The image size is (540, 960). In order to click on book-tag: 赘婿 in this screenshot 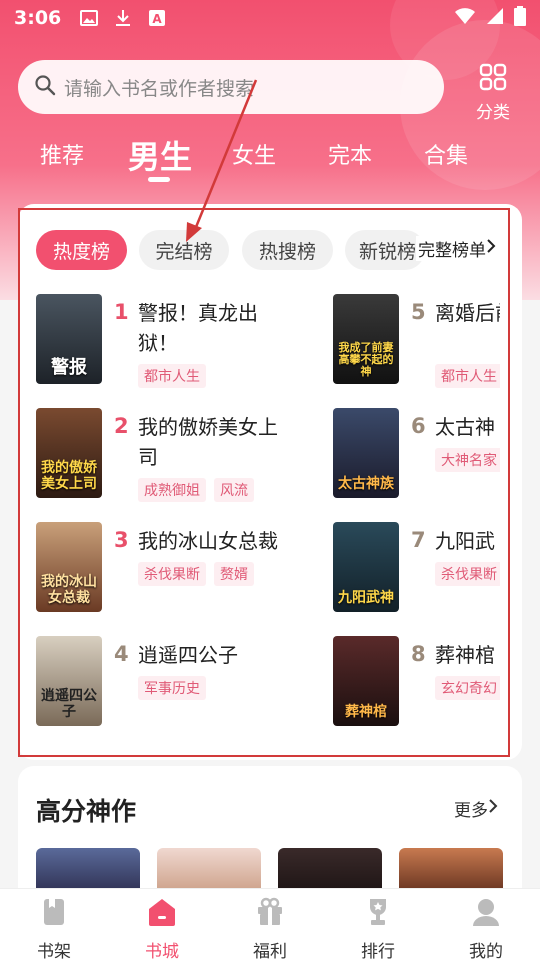, I will do `click(234, 574)`.